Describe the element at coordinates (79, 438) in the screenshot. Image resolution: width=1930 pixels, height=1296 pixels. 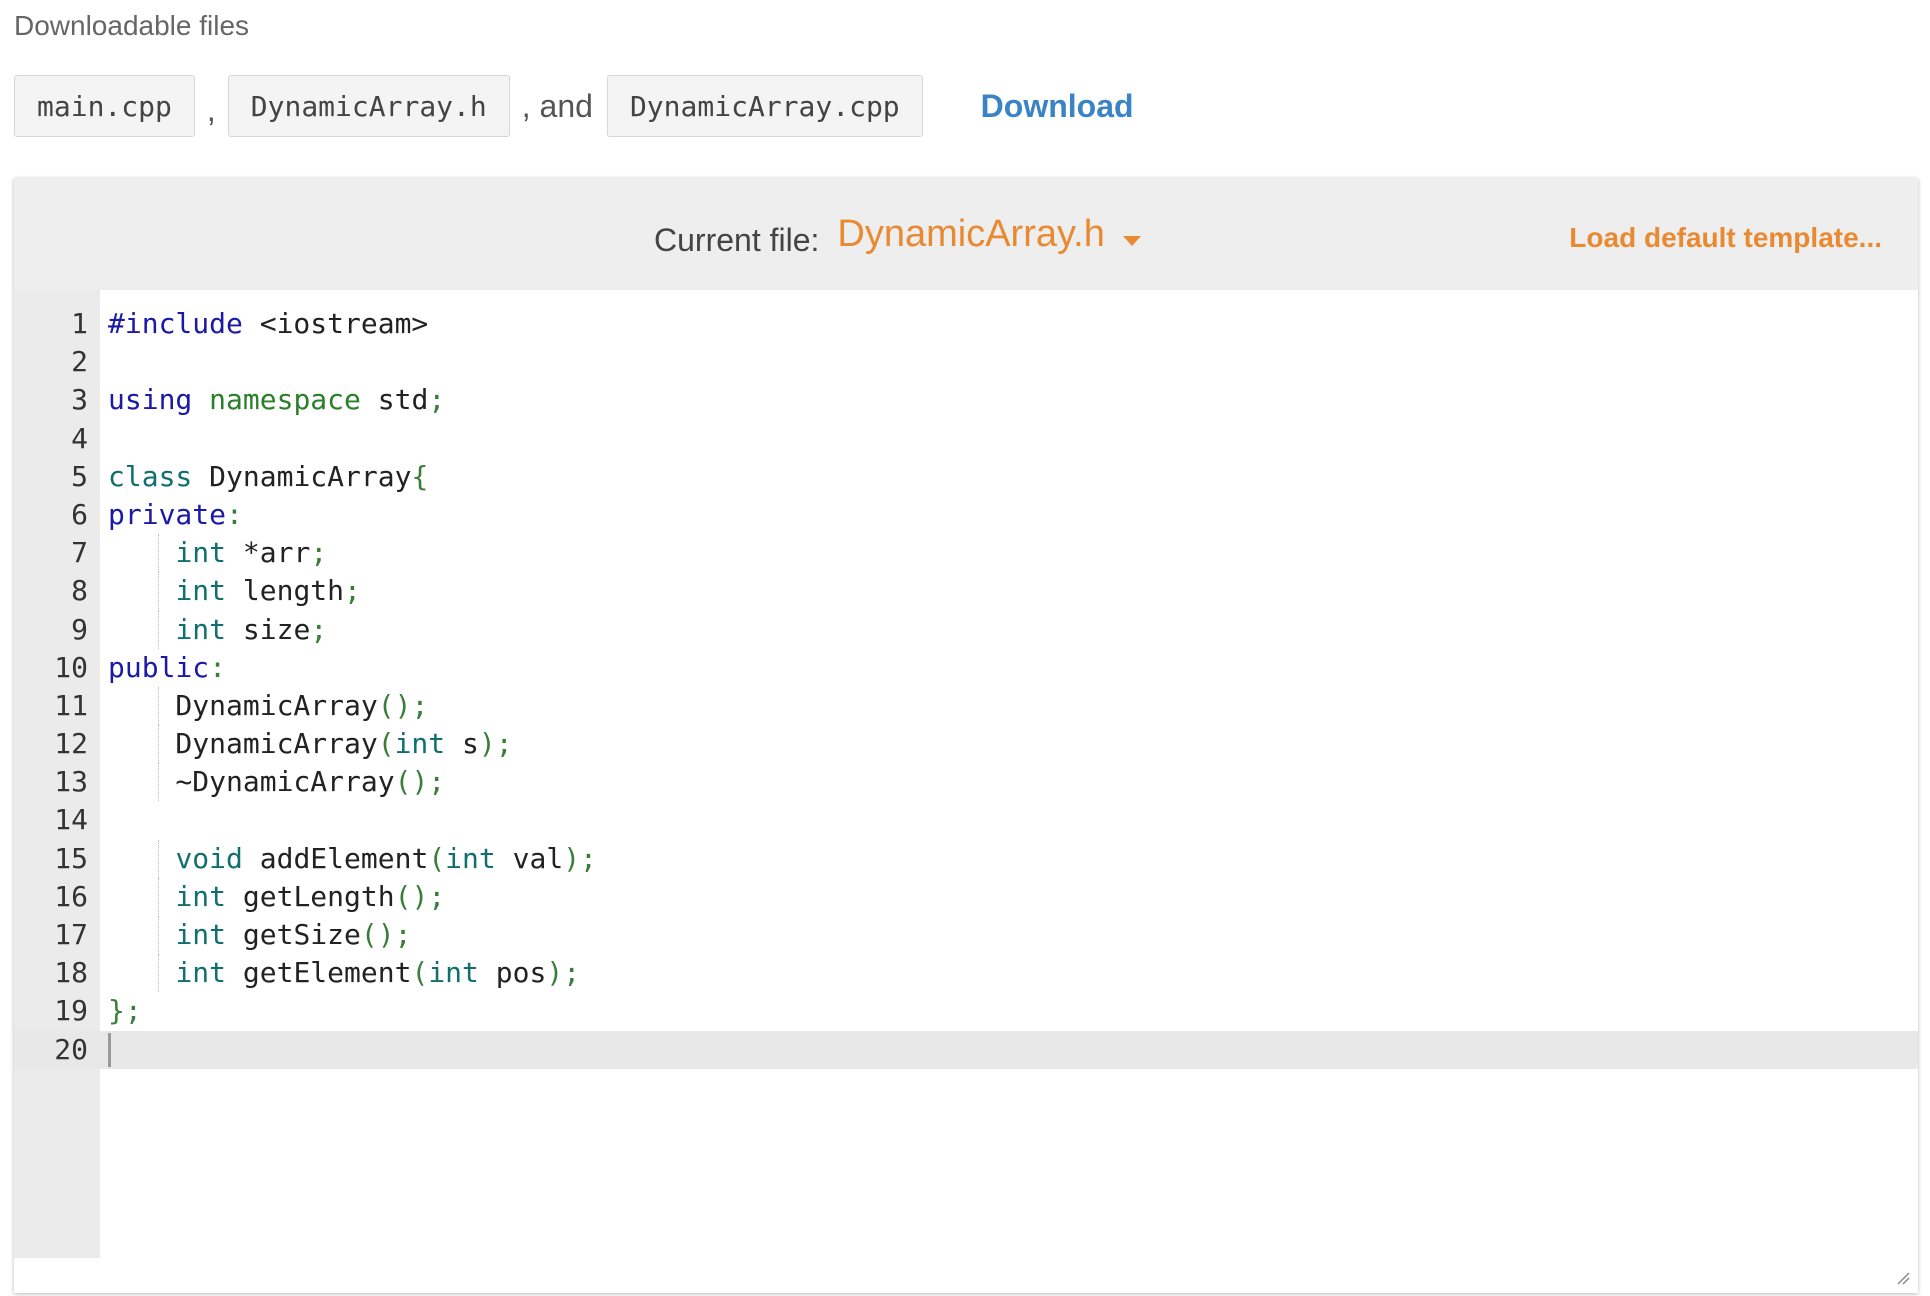
I see `line-number: 4` at that location.